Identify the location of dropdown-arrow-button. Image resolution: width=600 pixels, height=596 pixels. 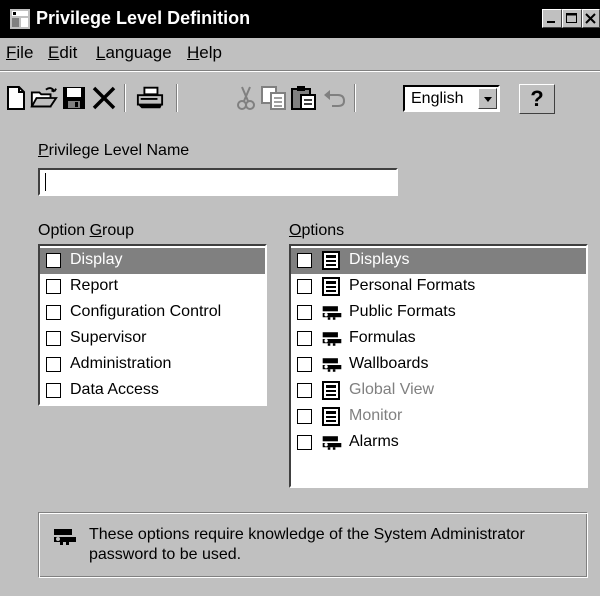
(487, 98).